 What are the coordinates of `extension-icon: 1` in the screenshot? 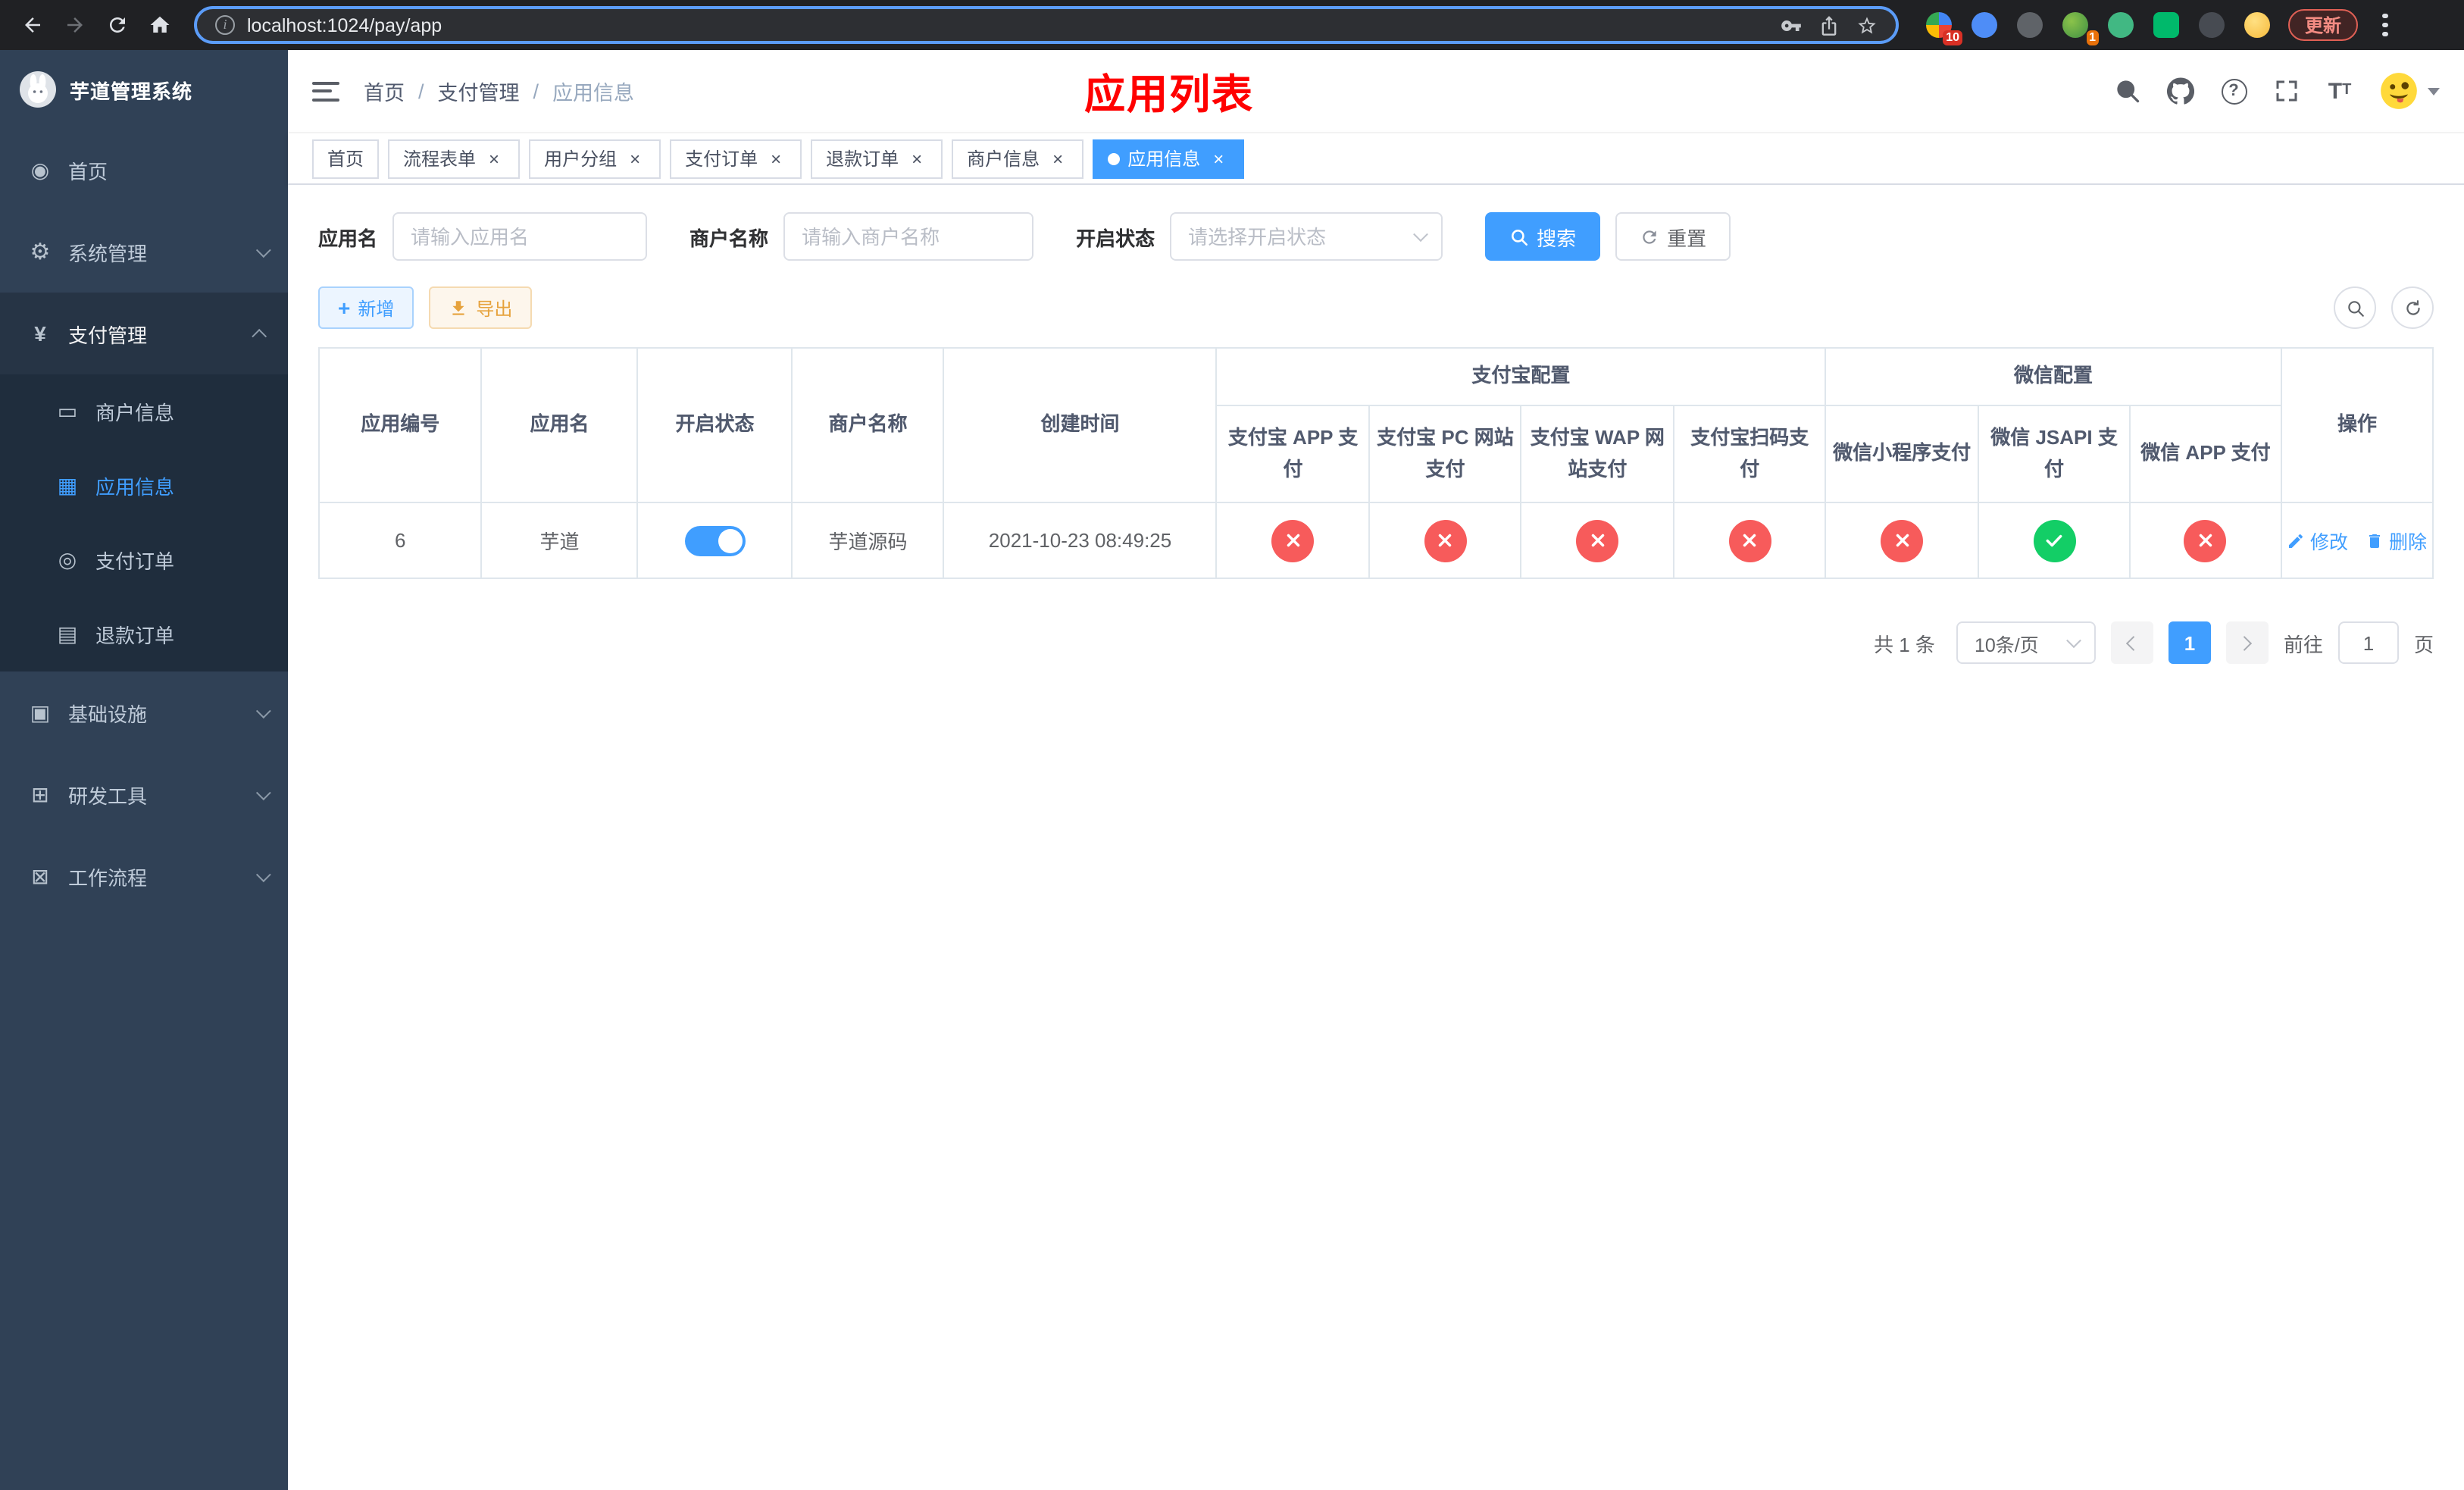 It's located at (2080, 28).